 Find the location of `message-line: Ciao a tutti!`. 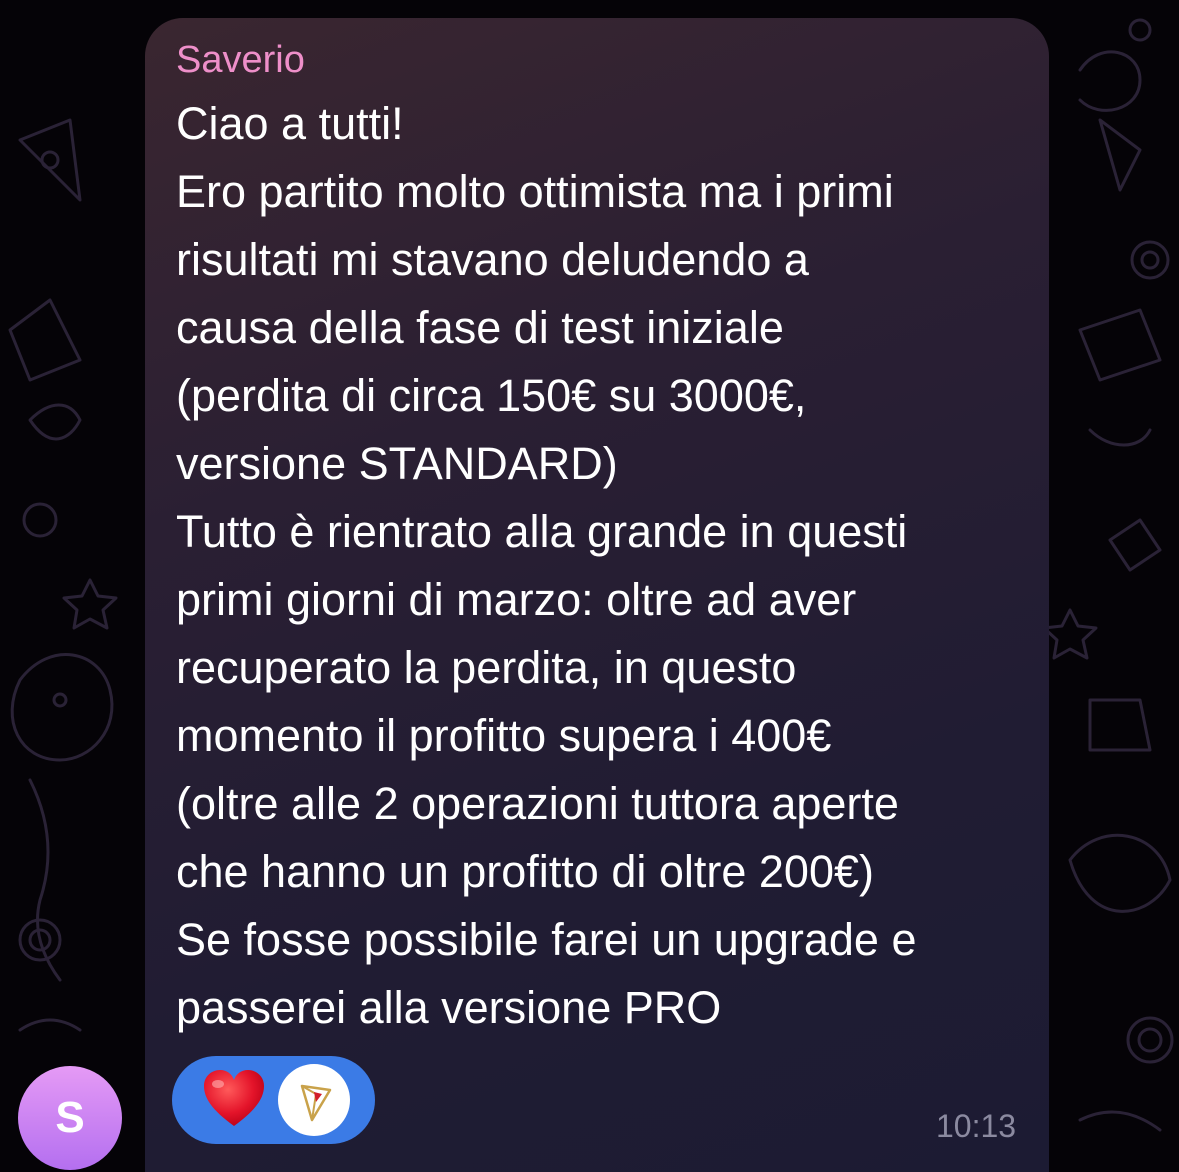

message-line: Ciao a tutti! is located at coordinates (290, 123).